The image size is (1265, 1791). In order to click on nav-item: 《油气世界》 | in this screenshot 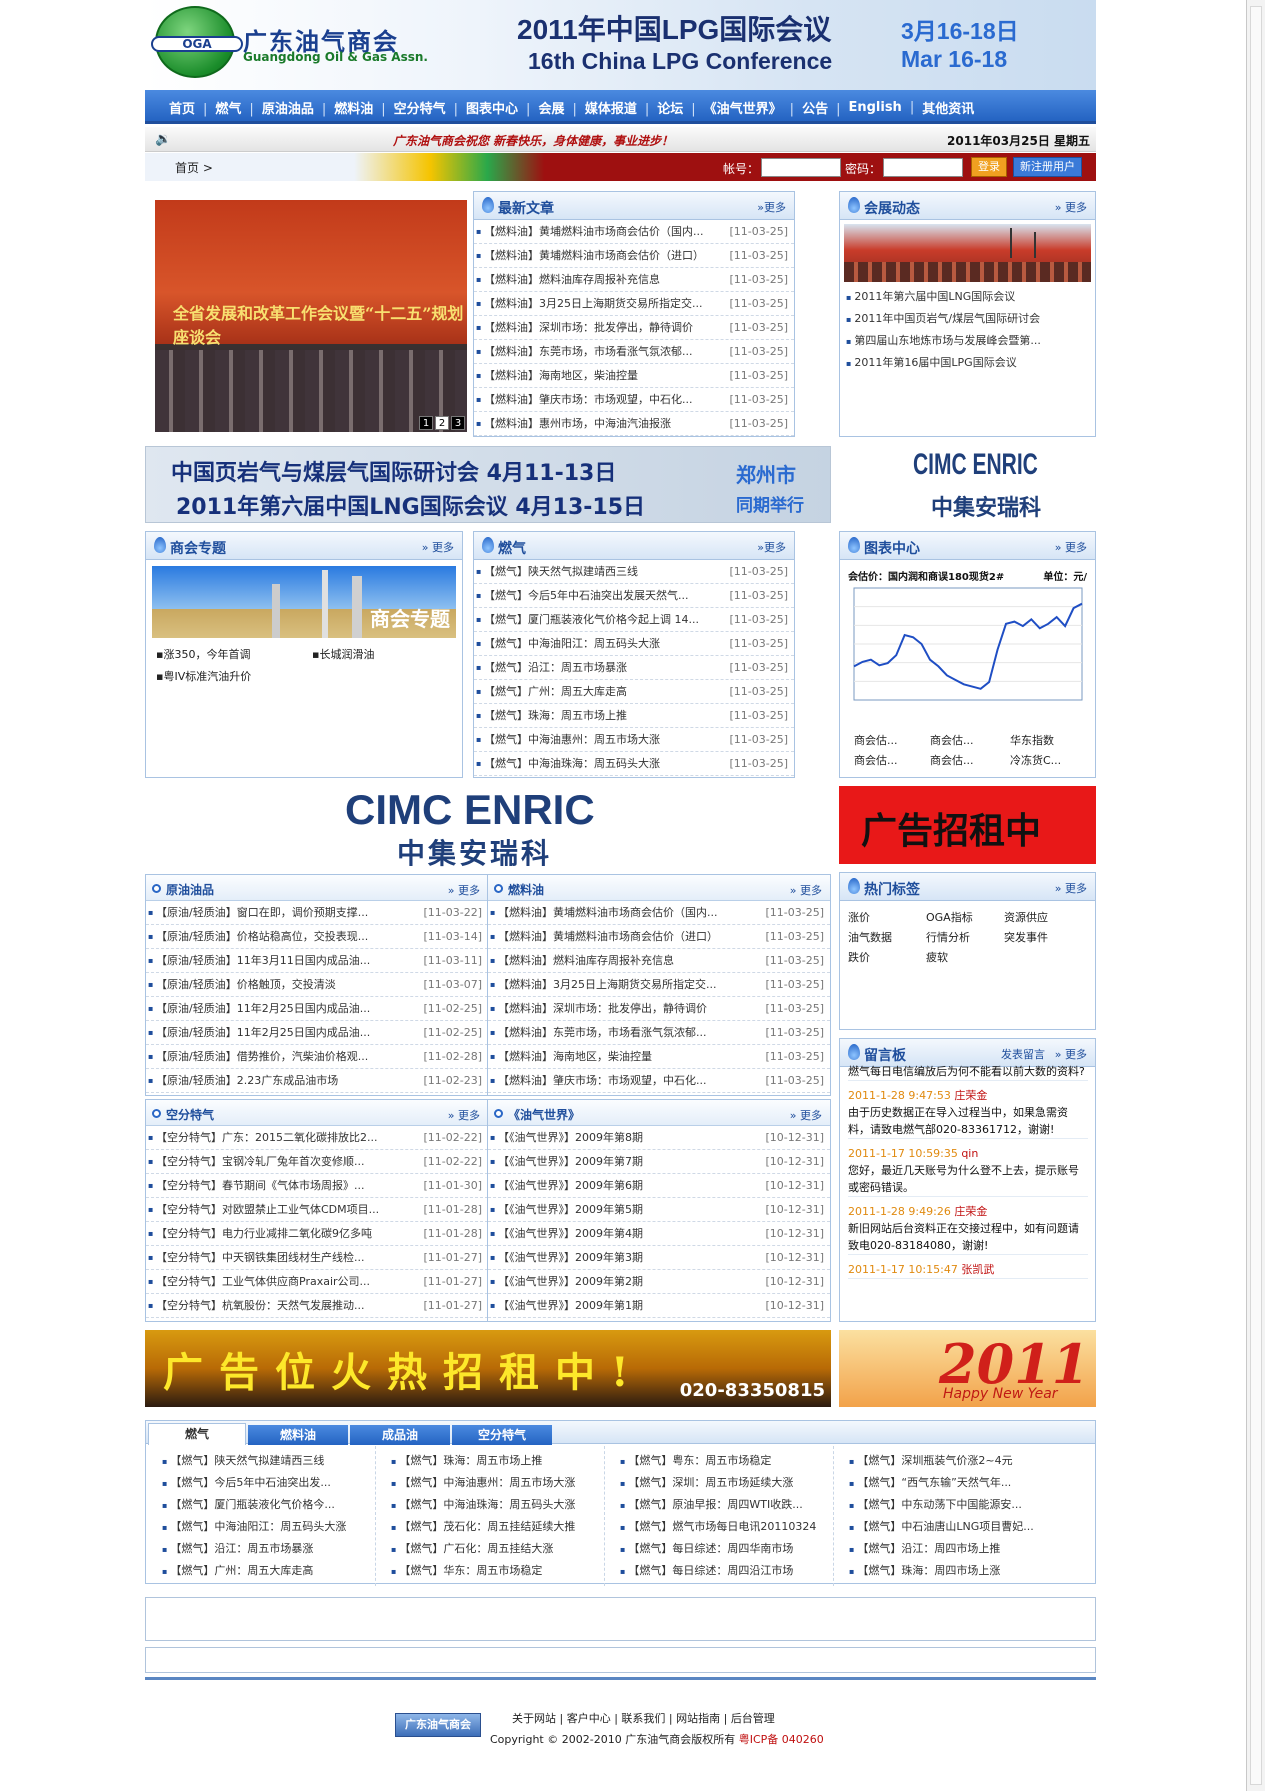, I will do `click(753, 107)`.